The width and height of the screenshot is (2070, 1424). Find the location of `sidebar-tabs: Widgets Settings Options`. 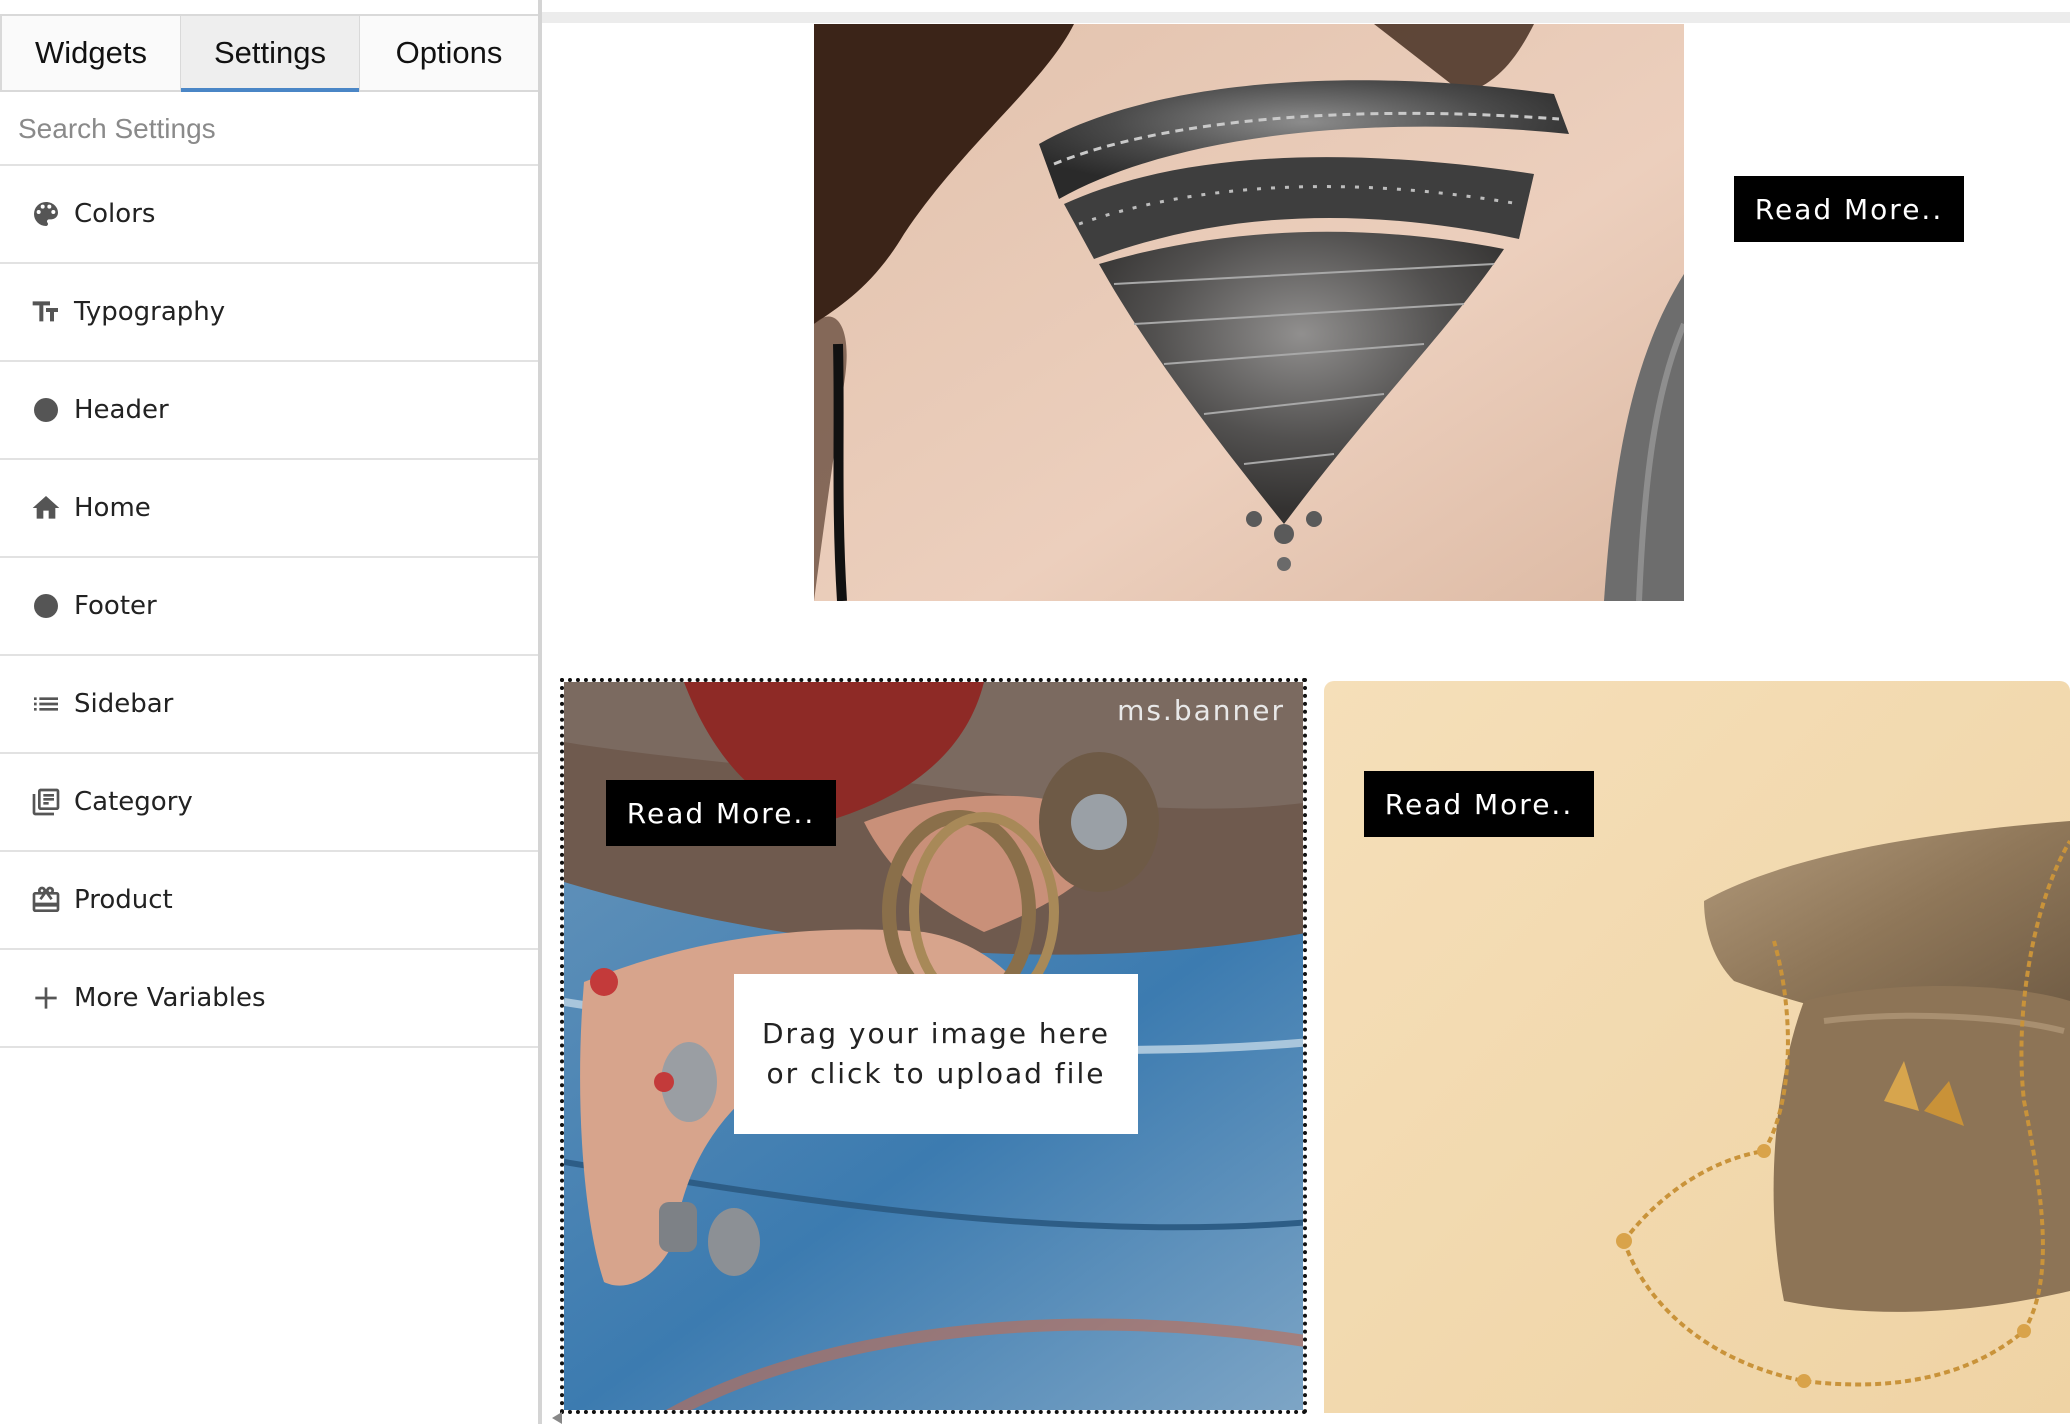

sidebar-tabs: Widgets Settings Options is located at coordinates (270, 53).